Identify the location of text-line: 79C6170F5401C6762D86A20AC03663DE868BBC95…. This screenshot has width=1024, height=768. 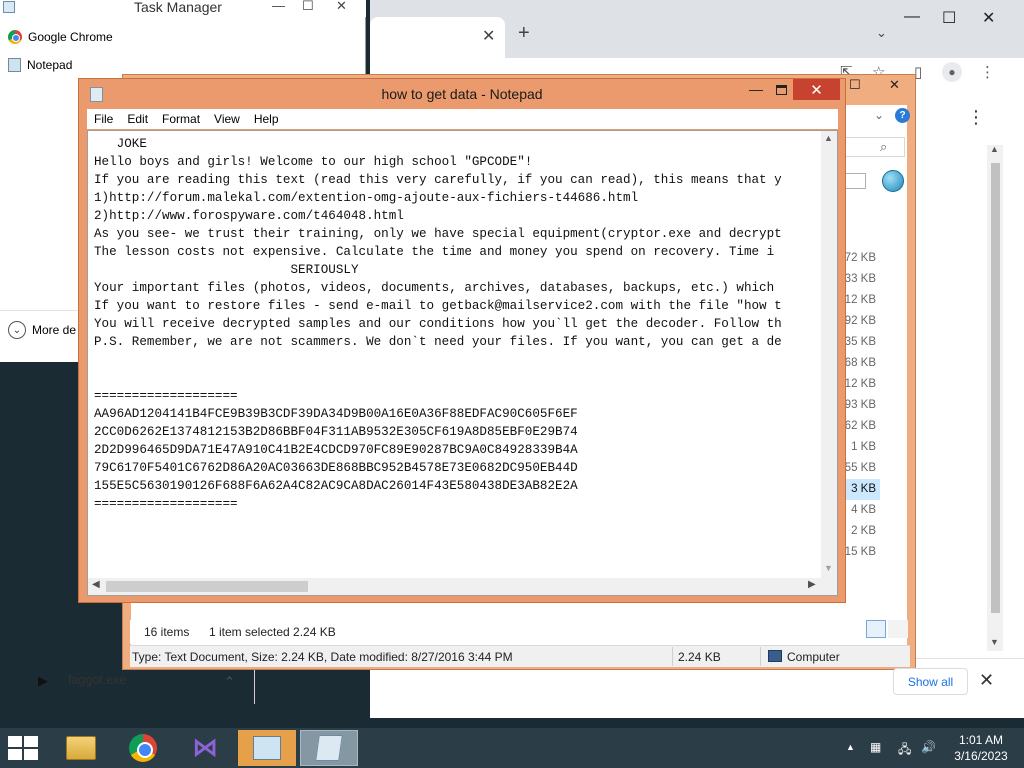
(336, 468).